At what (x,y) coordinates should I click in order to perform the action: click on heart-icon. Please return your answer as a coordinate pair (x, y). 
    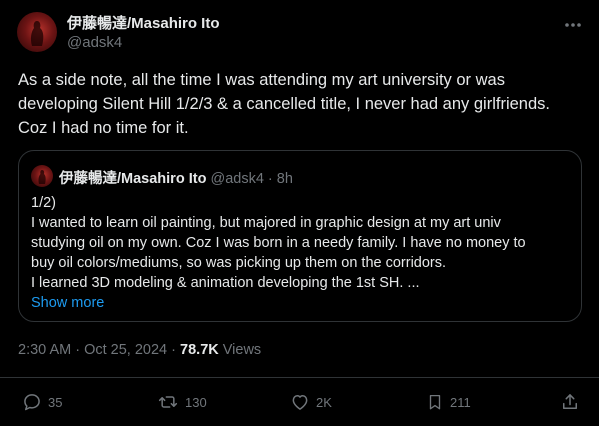
    Looking at the image, I should click on (300, 402).